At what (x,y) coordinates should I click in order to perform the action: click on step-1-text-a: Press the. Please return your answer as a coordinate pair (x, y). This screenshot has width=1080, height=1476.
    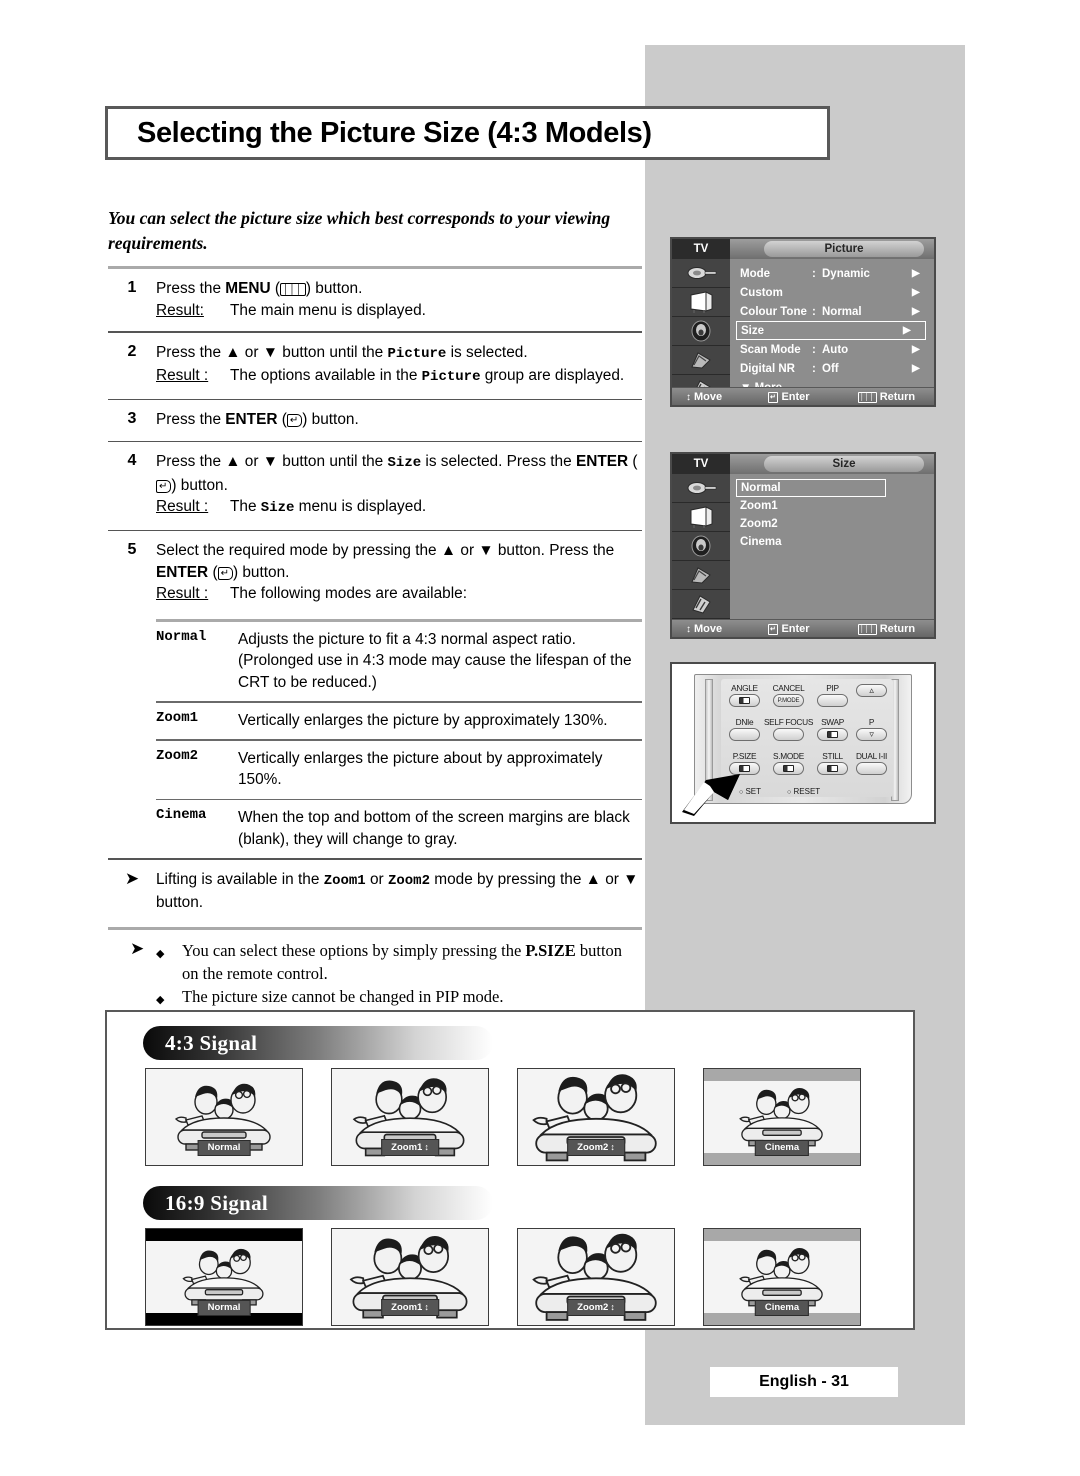
    Looking at the image, I should click on (191, 288).